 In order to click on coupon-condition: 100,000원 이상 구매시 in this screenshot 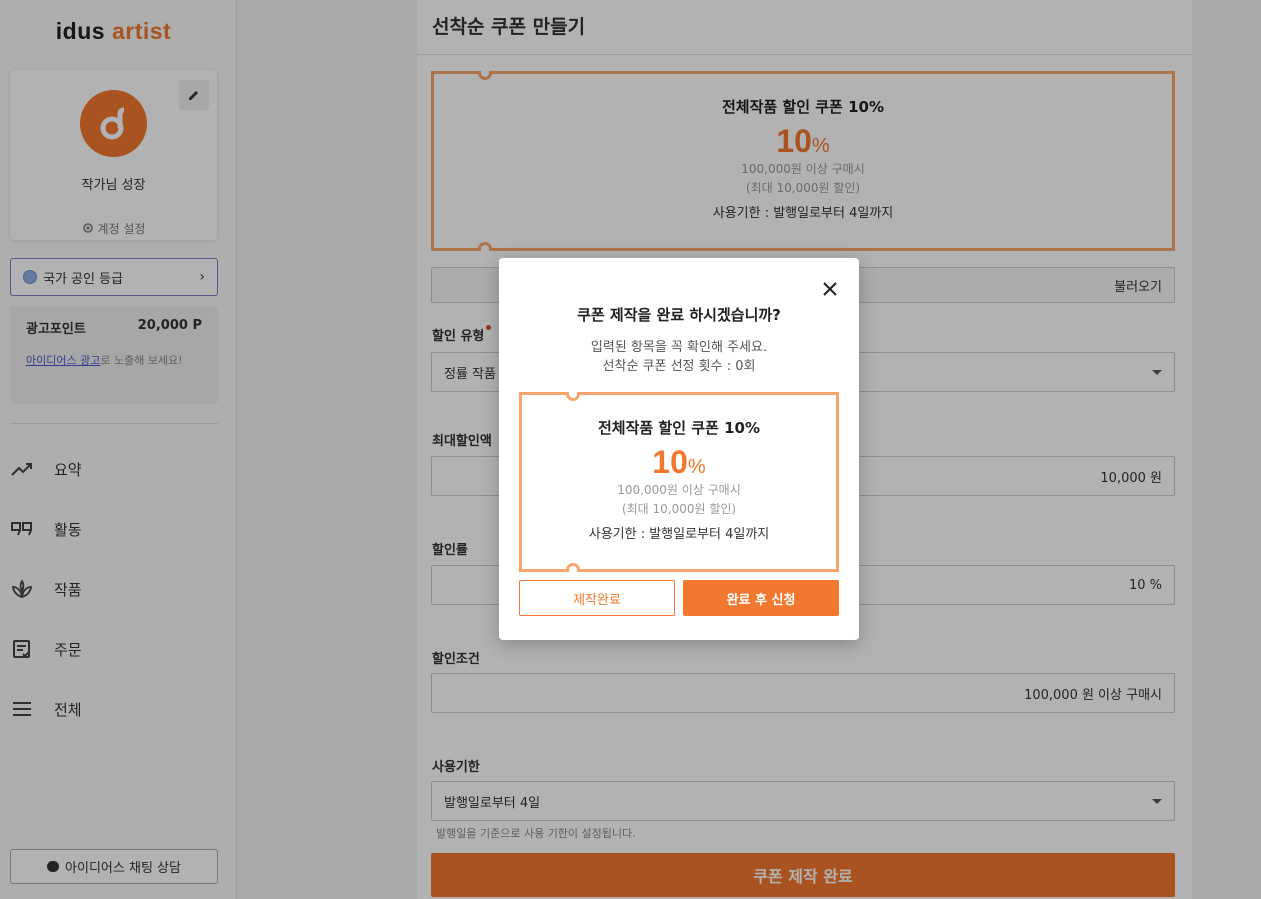, I will do `click(679, 490)`.